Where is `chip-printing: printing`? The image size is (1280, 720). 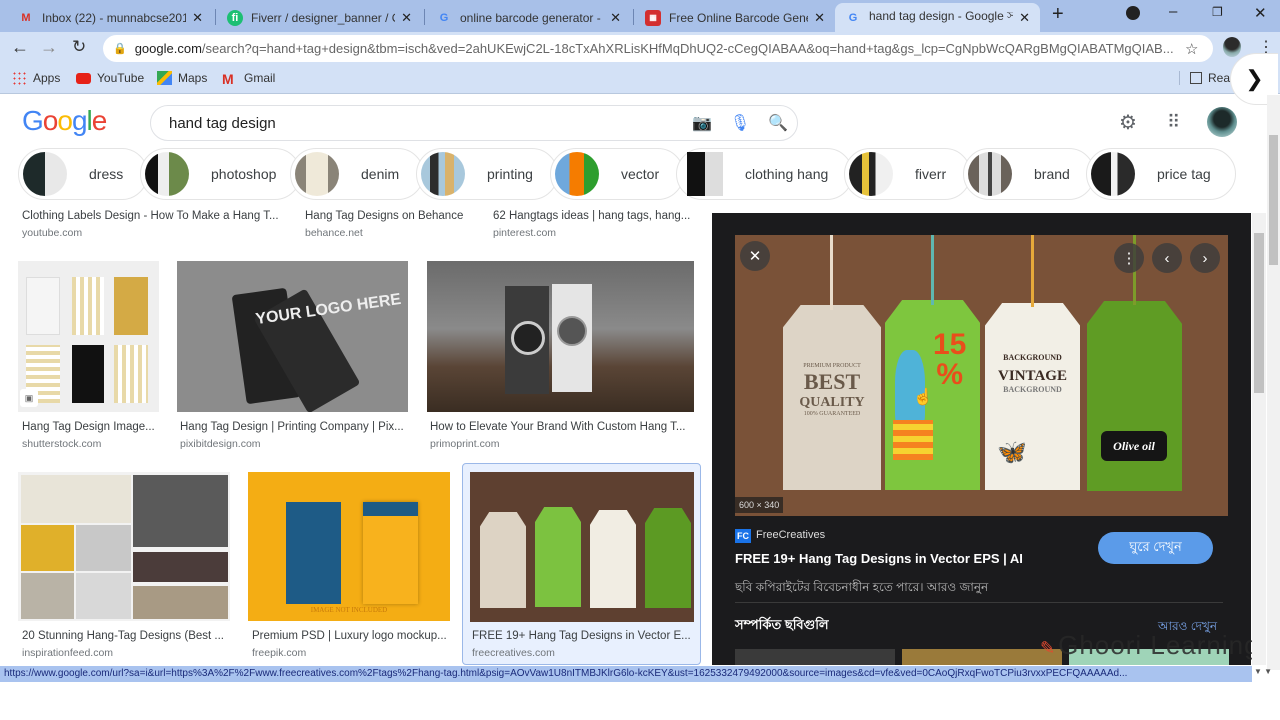
chip-printing: printing is located at coordinates (487, 174).